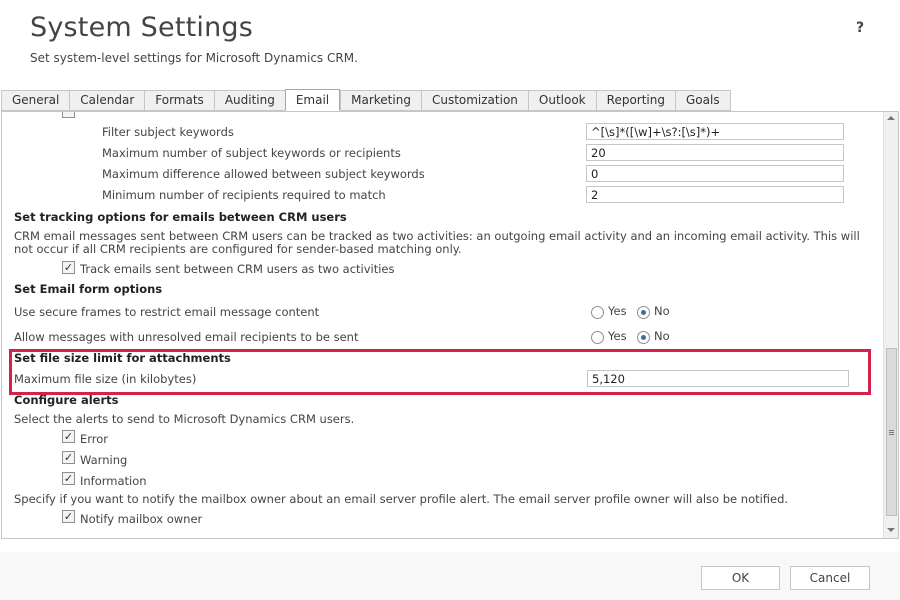  What do you see at coordinates (597, 337) in the screenshot?
I see `unresolved-yes-radio` at bounding box center [597, 337].